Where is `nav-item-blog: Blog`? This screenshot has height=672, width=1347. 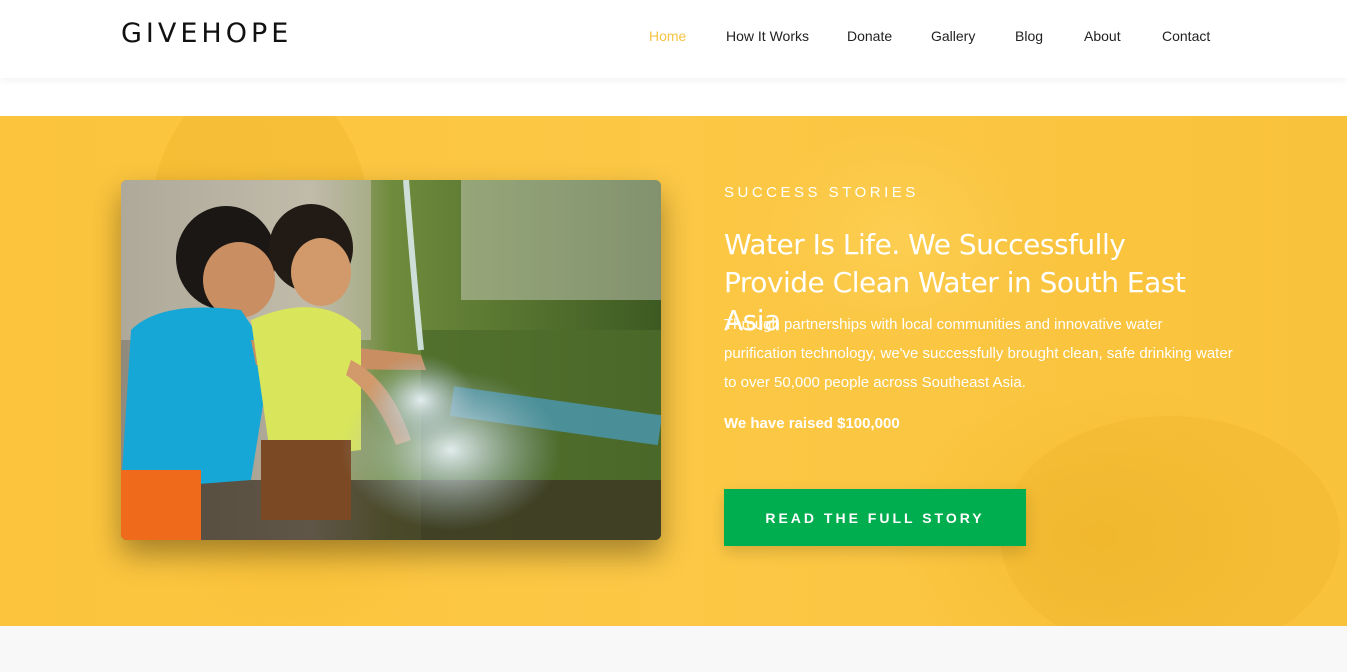
nav-item-blog: Blog is located at coordinates (1029, 36).